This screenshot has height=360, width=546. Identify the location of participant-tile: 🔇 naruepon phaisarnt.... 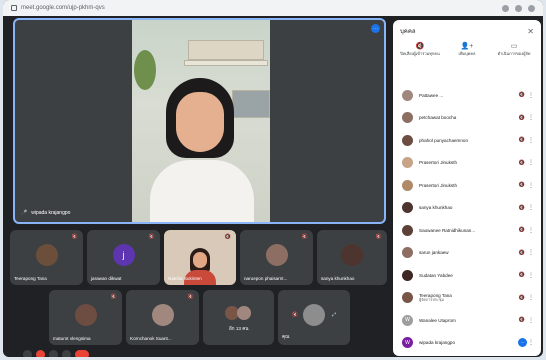
(276, 257).